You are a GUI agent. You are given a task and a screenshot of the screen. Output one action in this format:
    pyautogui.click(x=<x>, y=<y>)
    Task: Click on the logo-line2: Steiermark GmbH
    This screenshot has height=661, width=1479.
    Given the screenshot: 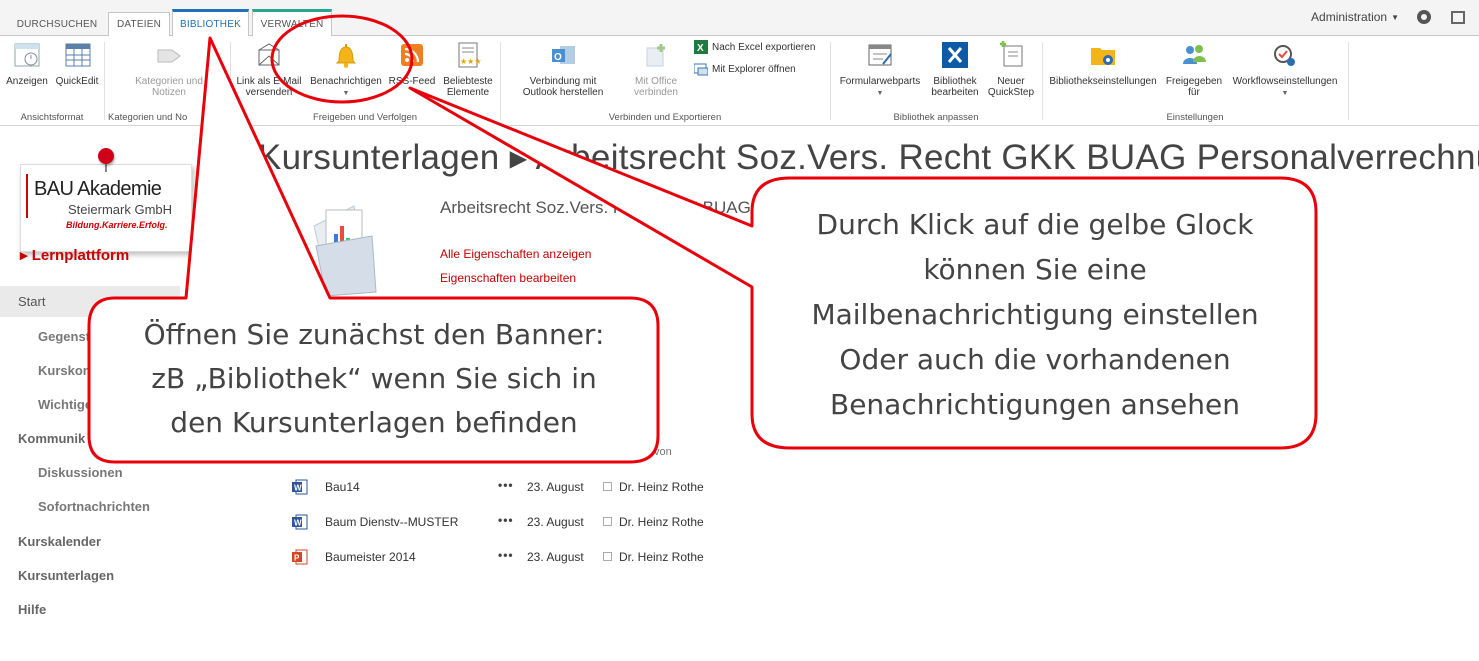 What is the action you would take?
    pyautogui.click(x=120, y=209)
    